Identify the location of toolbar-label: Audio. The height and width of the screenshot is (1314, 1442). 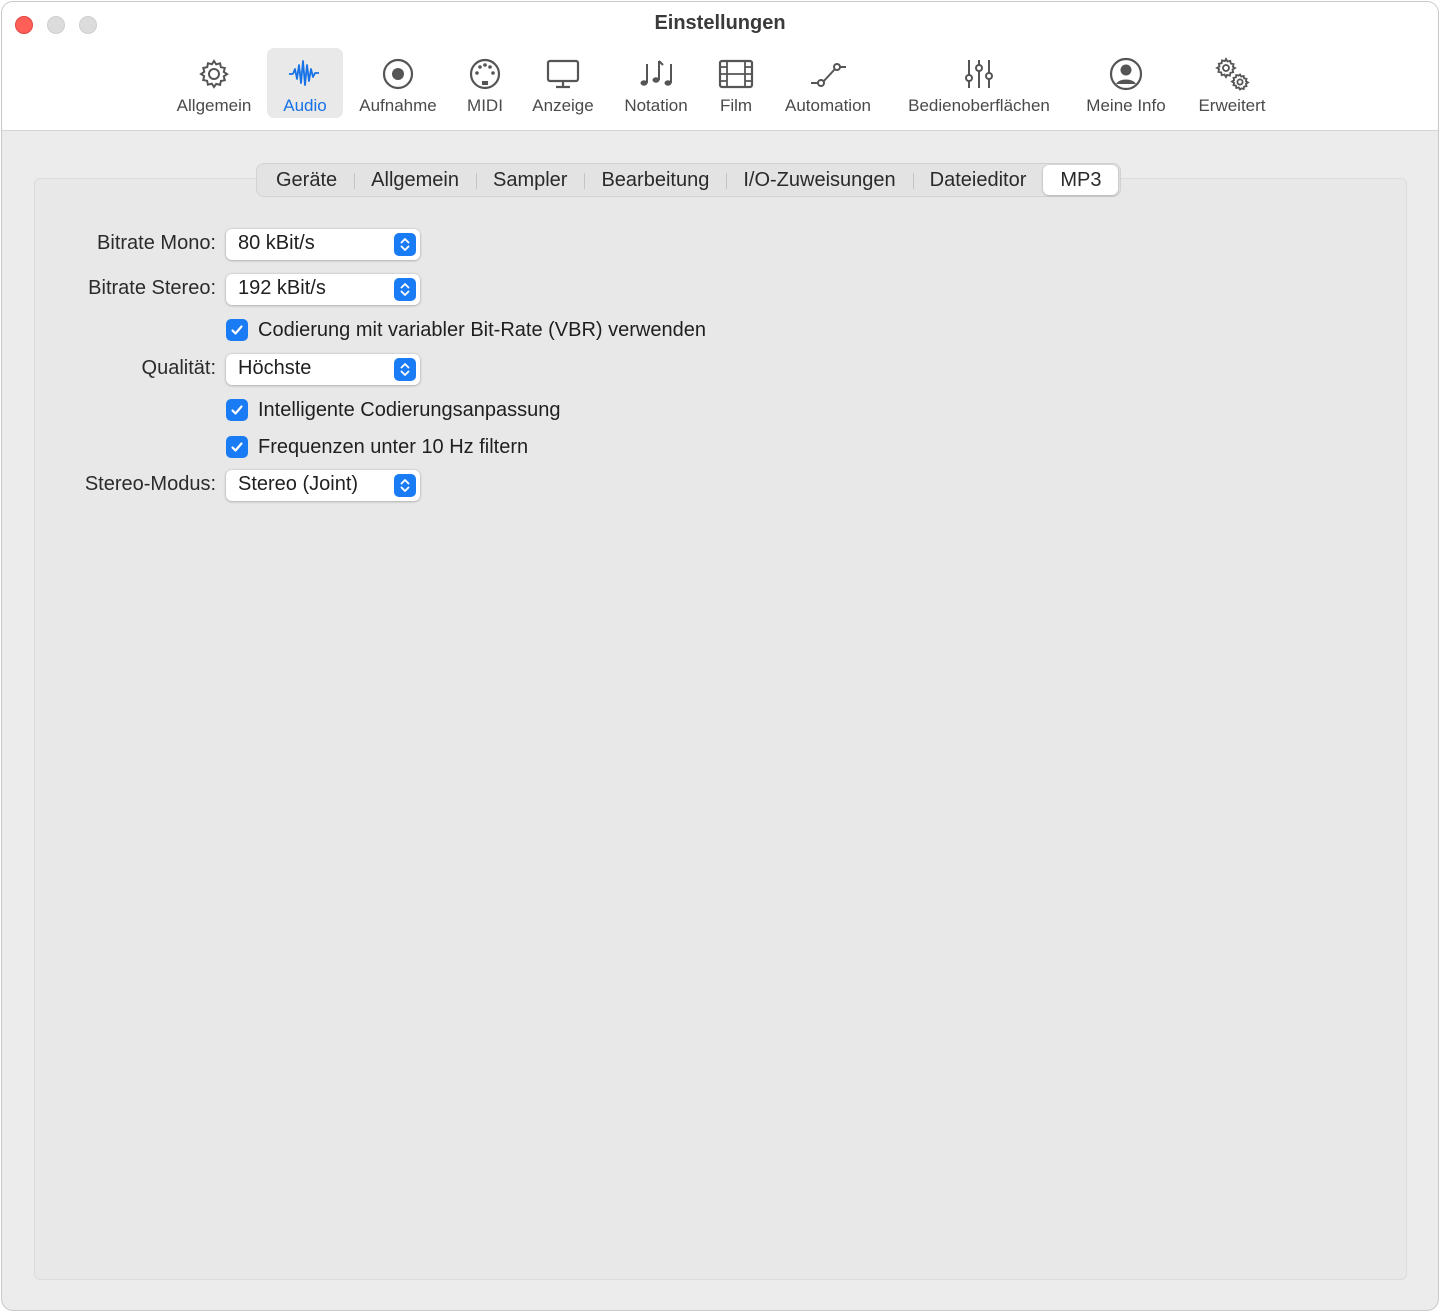
(305, 105).